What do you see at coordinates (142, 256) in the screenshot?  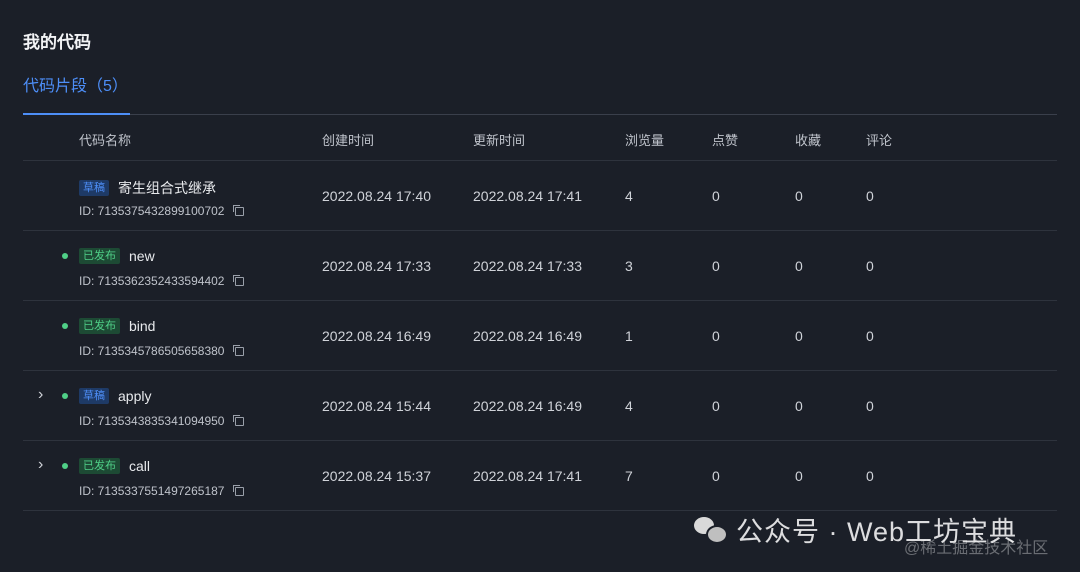 I see `row-title: new` at bounding box center [142, 256].